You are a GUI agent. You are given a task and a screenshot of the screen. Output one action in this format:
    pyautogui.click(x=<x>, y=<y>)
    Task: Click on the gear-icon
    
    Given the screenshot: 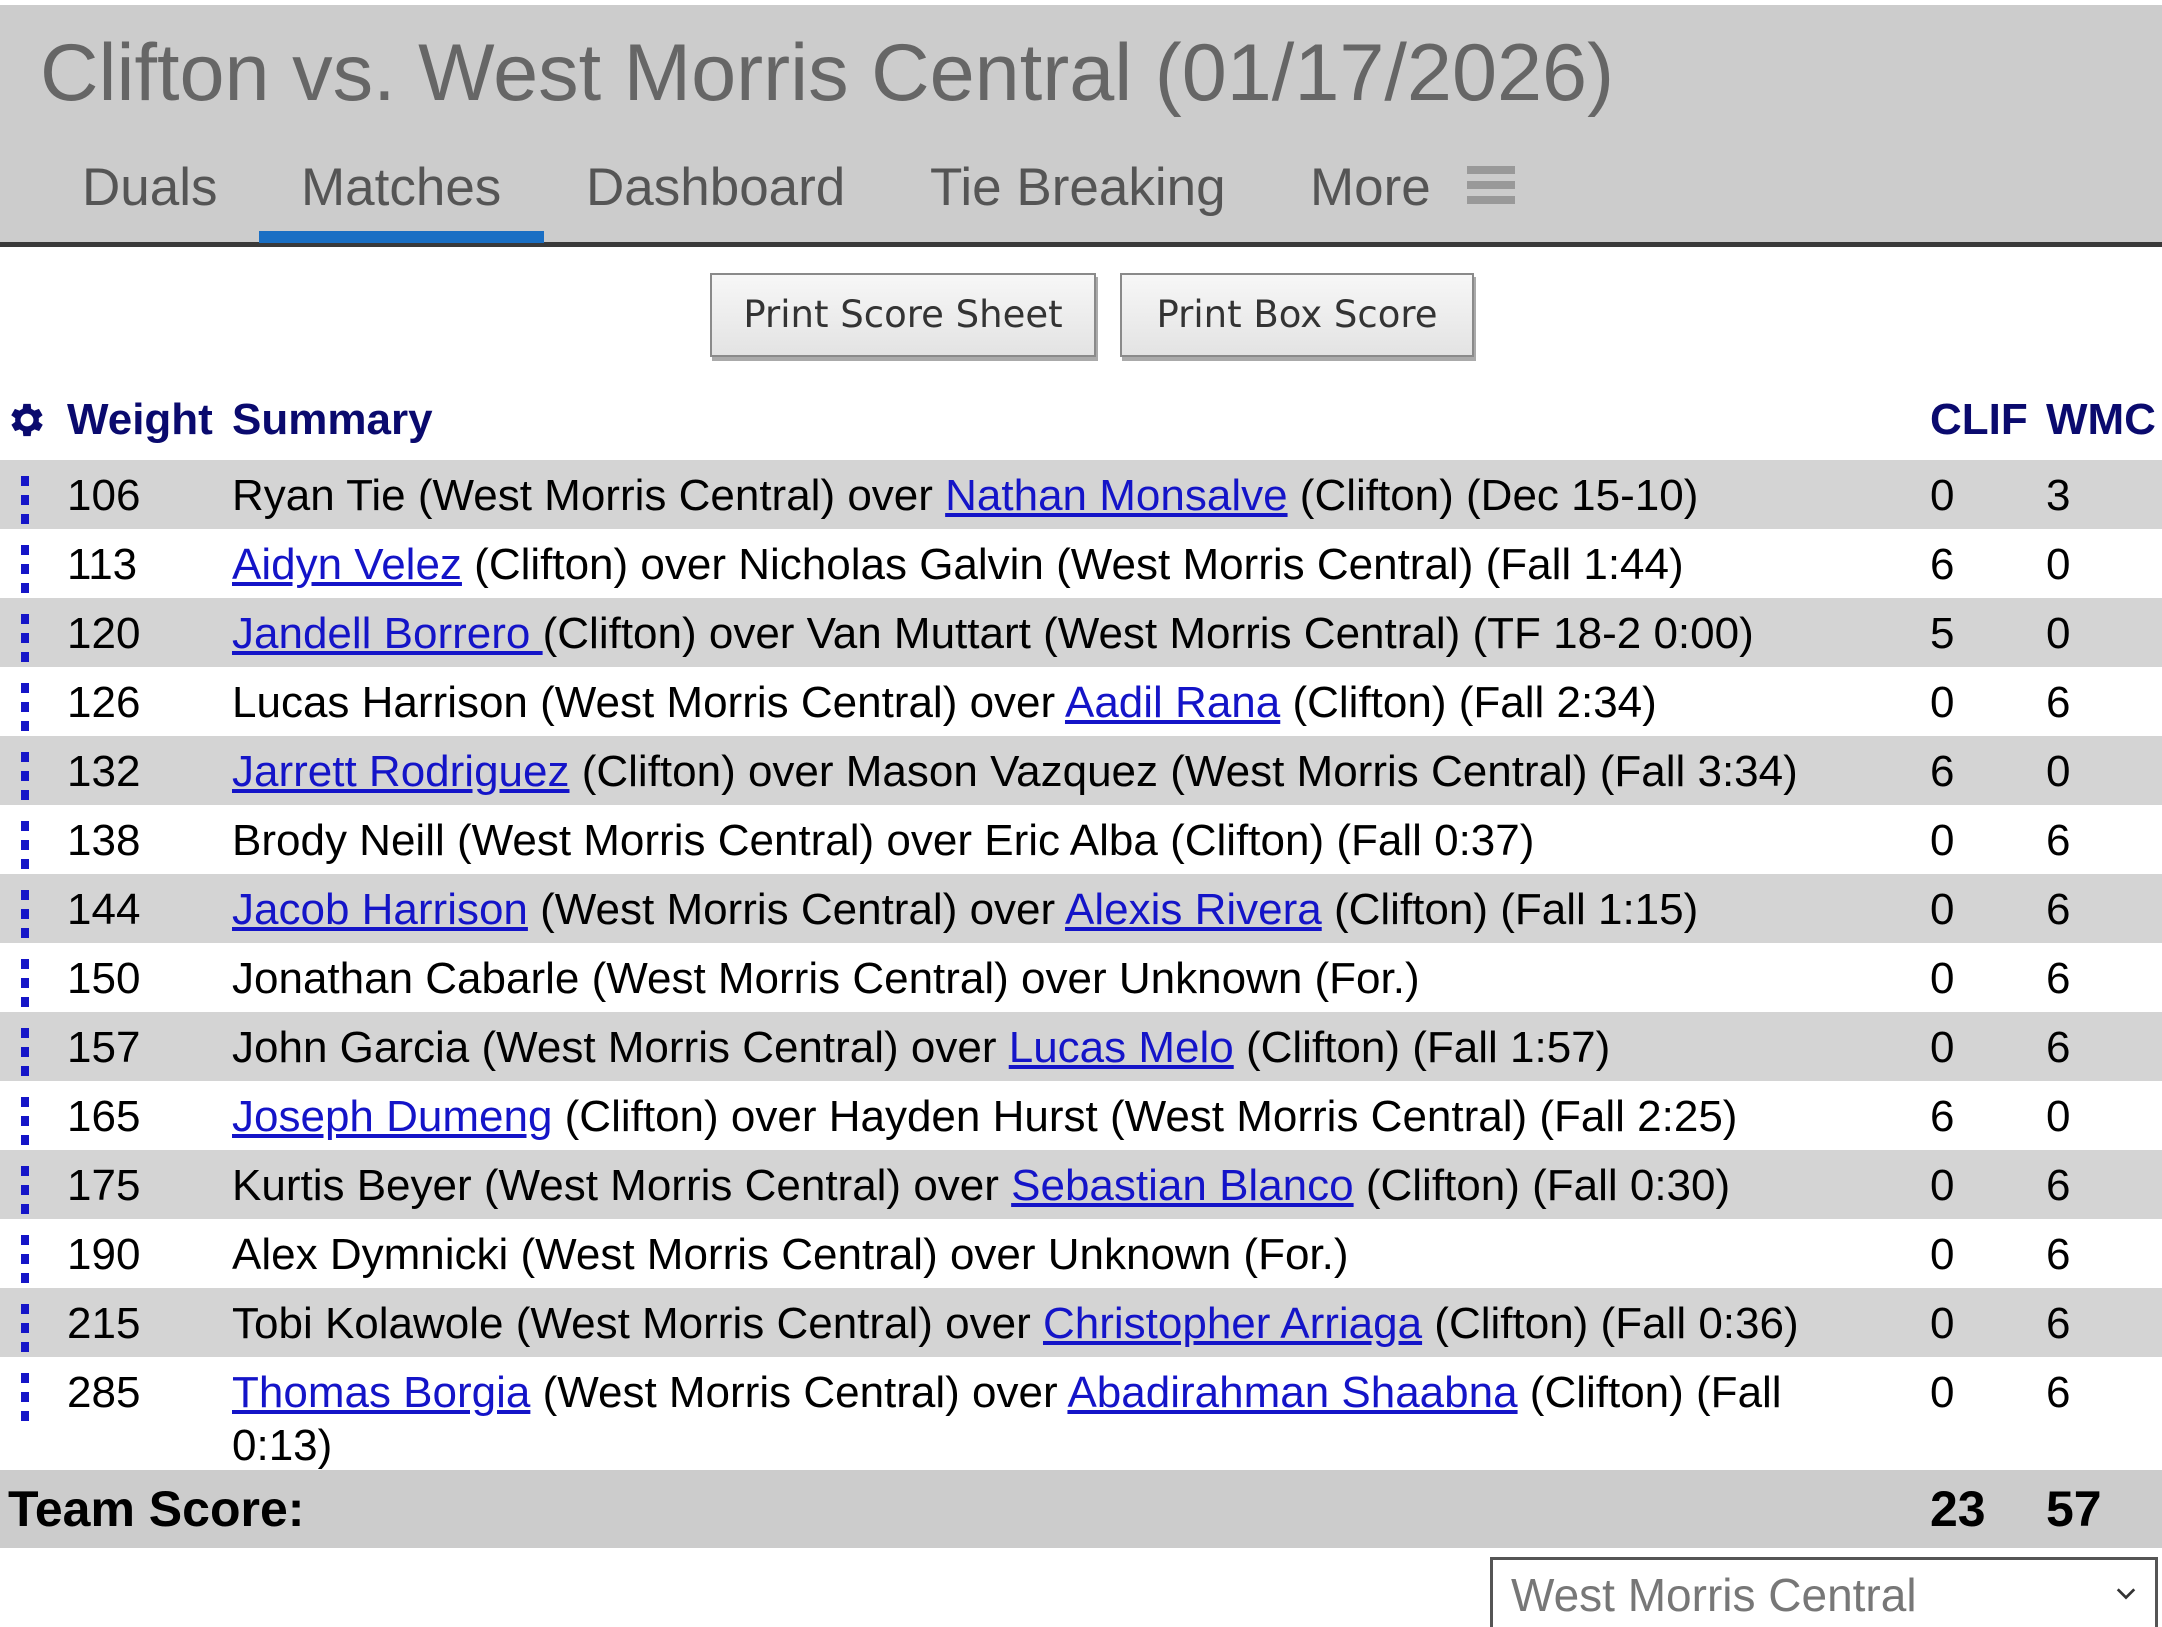 What is the action you would take?
    pyautogui.click(x=27, y=420)
    